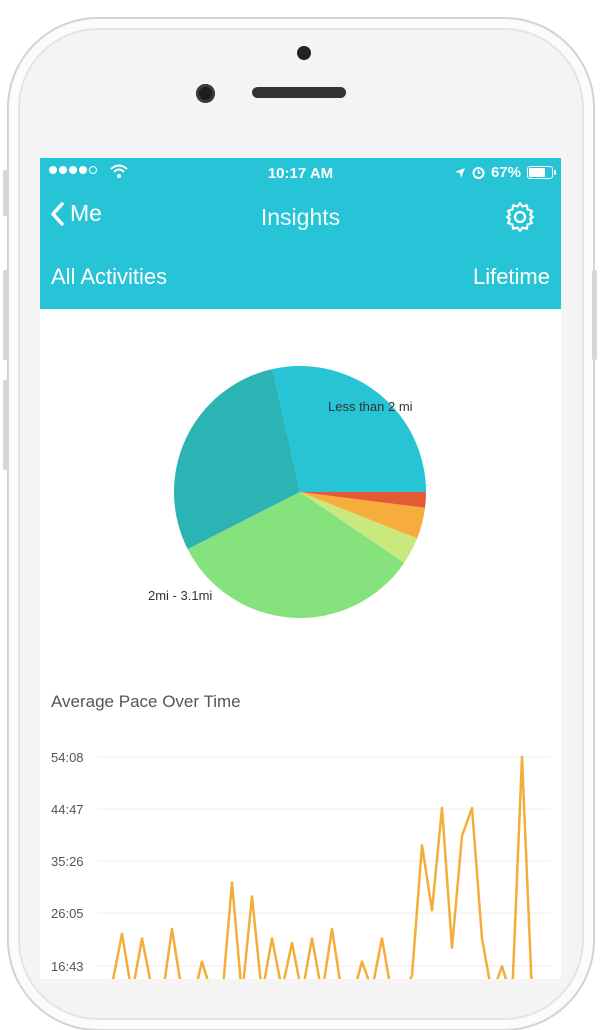 The height and width of the screenshot is (1030, 600). I want to click on pie-slice-label: Less than 2 mi, so click(370, 406).